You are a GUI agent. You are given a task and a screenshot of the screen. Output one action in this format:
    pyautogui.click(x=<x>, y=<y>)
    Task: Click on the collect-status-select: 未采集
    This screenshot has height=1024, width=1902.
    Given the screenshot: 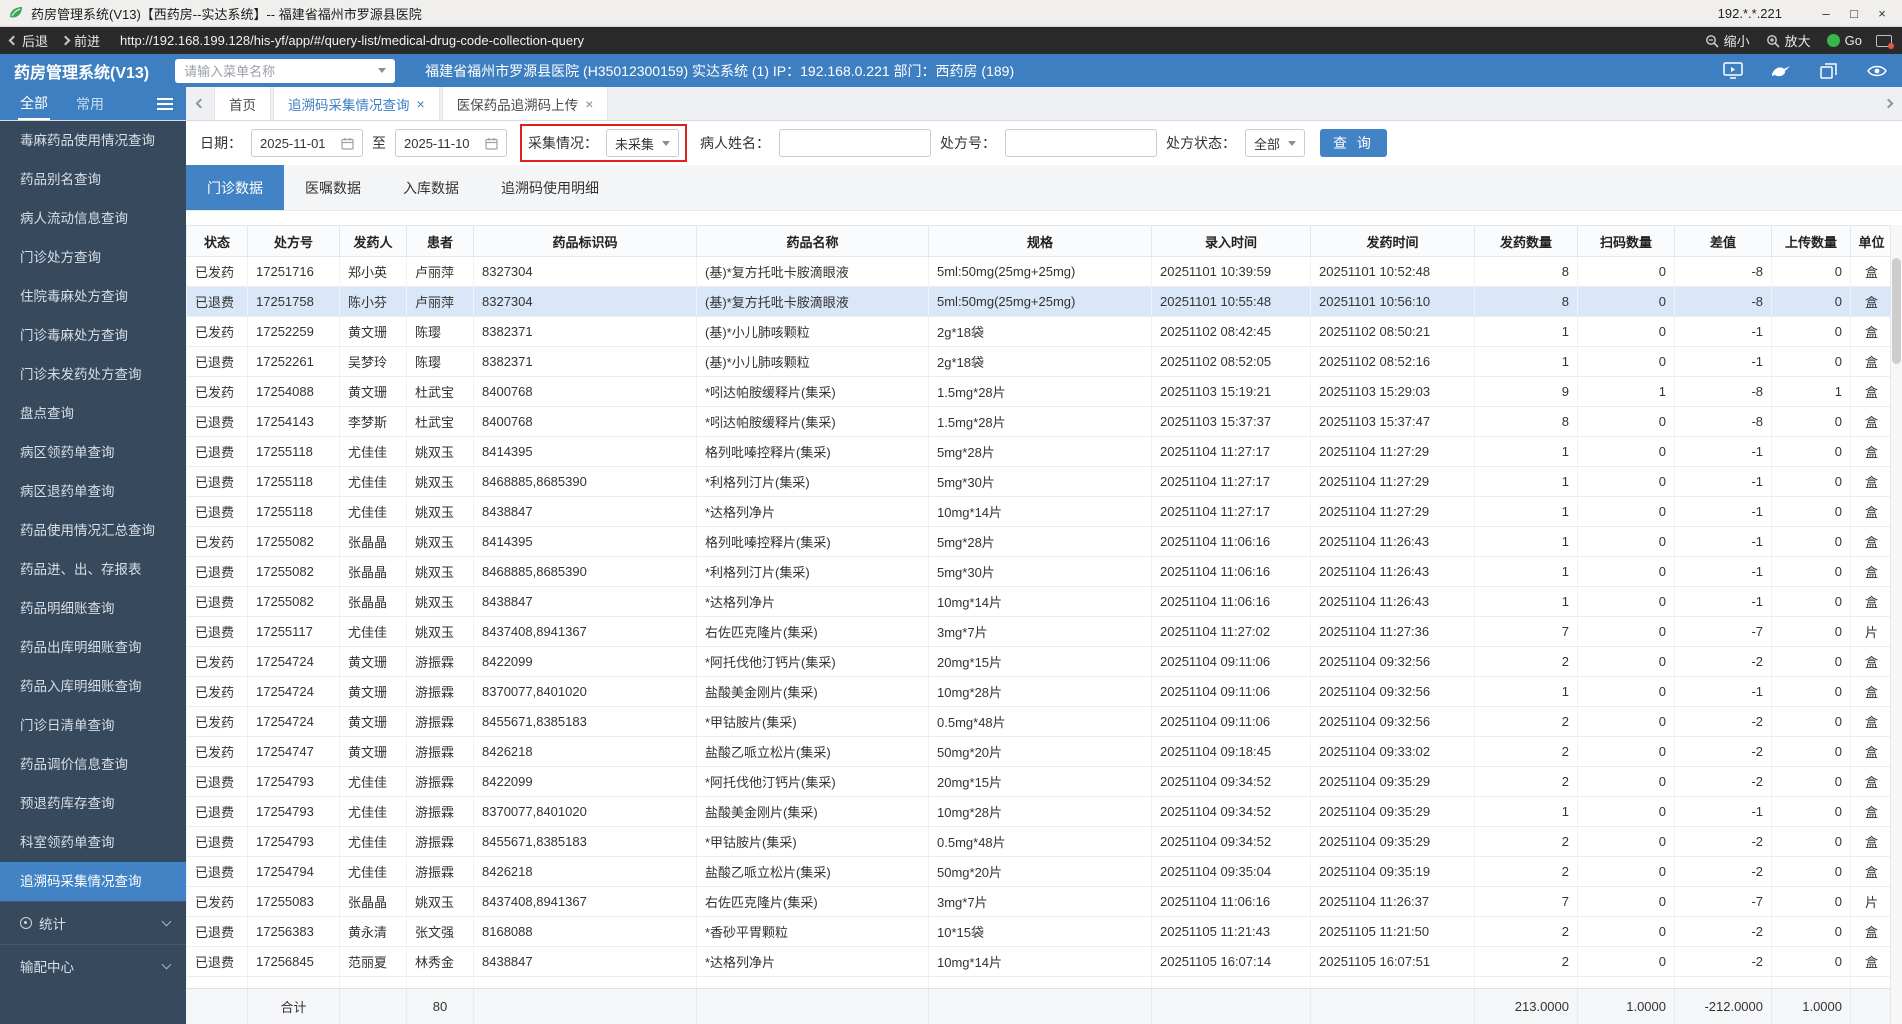 What is the action you would take?
    pyautogui.click(x=643, y=143)
    